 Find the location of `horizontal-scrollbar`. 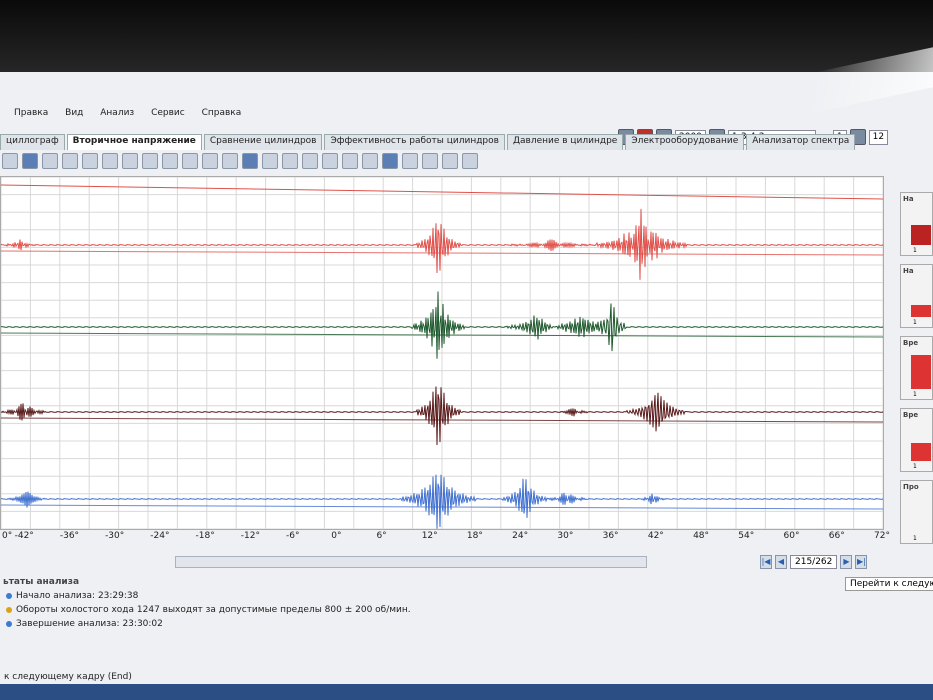

horizontal-scrollbar is located at coordinates (411, 562).